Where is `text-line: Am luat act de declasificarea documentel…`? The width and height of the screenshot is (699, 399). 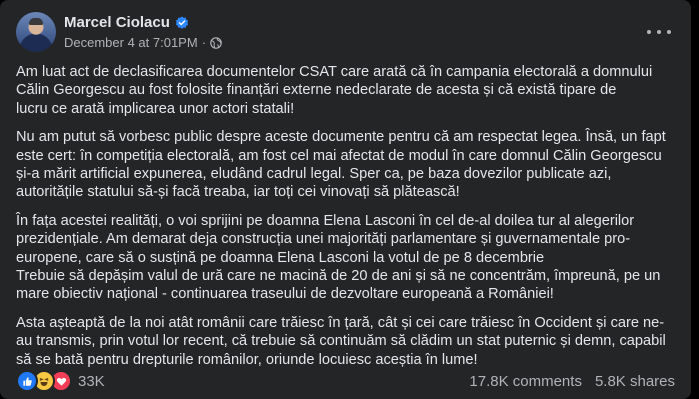
text-line: Am luat act de declasificarea documentel… is located at coordinates (334, 72).